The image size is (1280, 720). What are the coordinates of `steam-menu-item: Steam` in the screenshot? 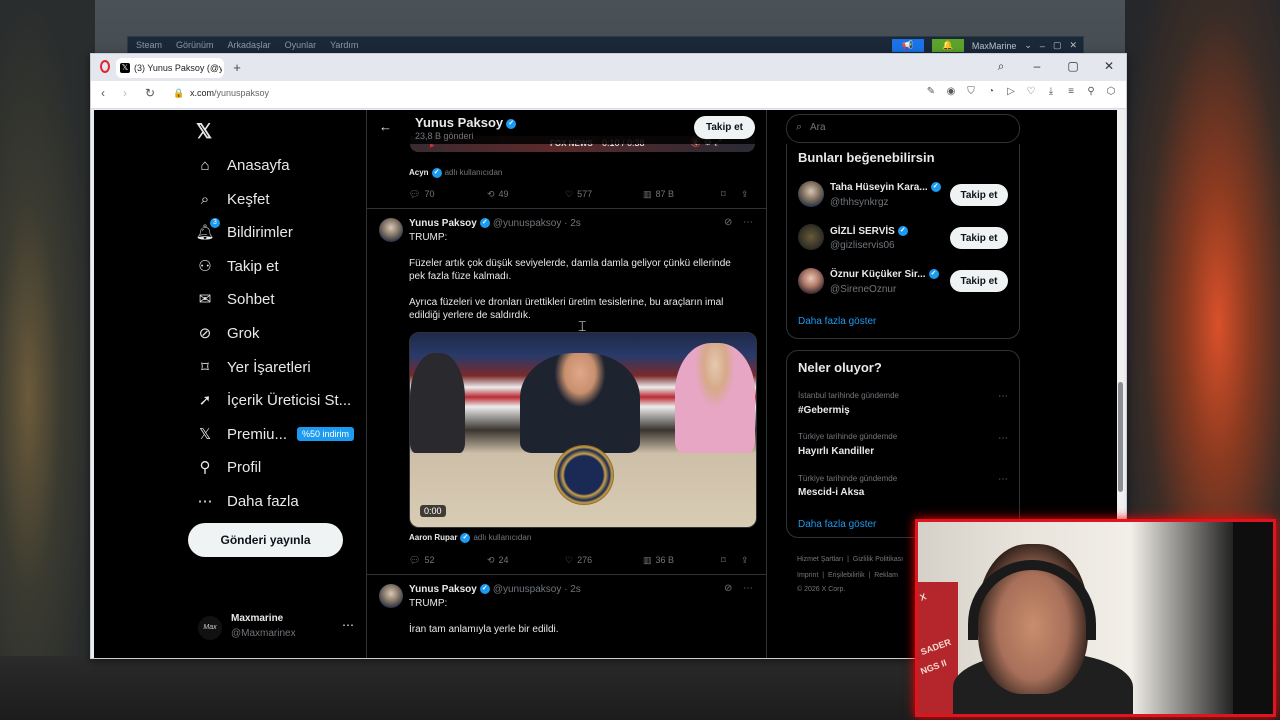 It's located at (149, 45).